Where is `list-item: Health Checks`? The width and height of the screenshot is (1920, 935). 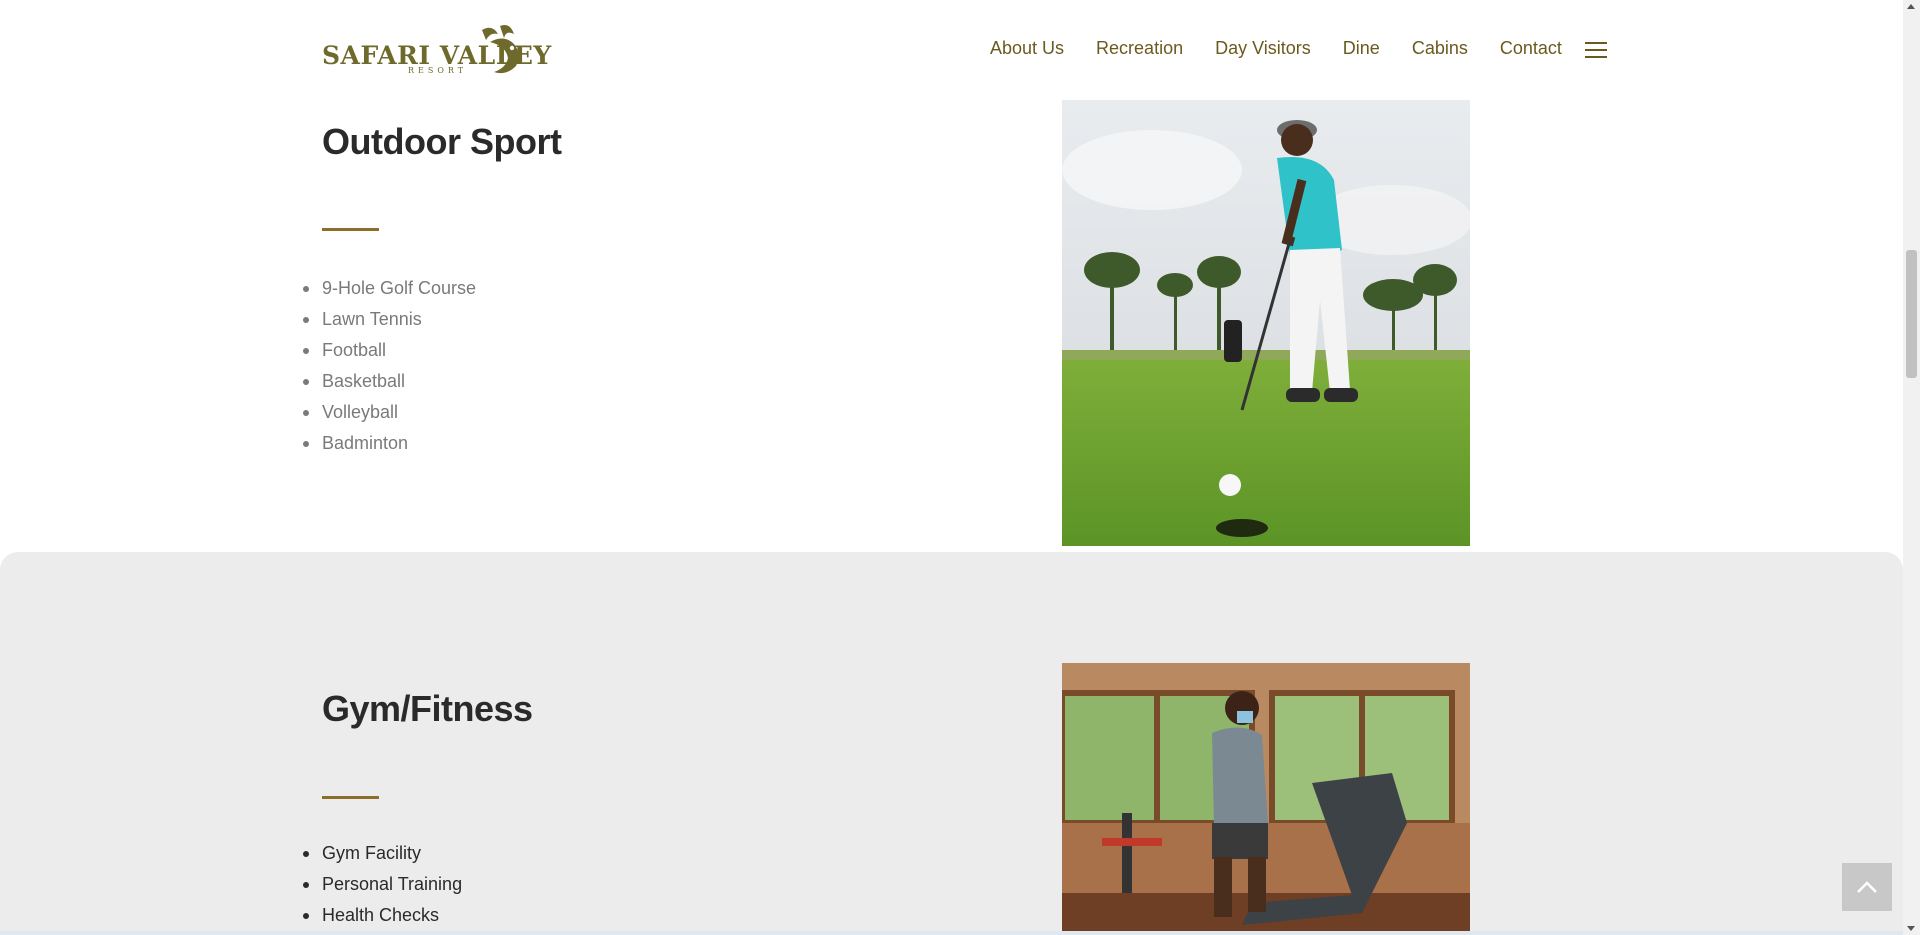
list-item: Health Checks is located at coordinates (382, 915).